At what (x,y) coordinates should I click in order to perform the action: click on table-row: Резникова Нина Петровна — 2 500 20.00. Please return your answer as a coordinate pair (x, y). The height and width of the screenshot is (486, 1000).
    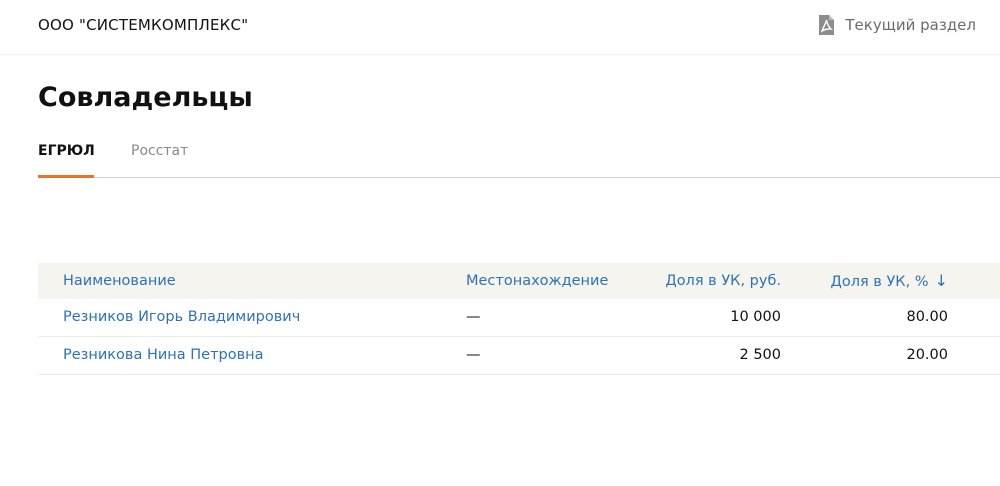
    Looking at the image, I should click on (519, 356).